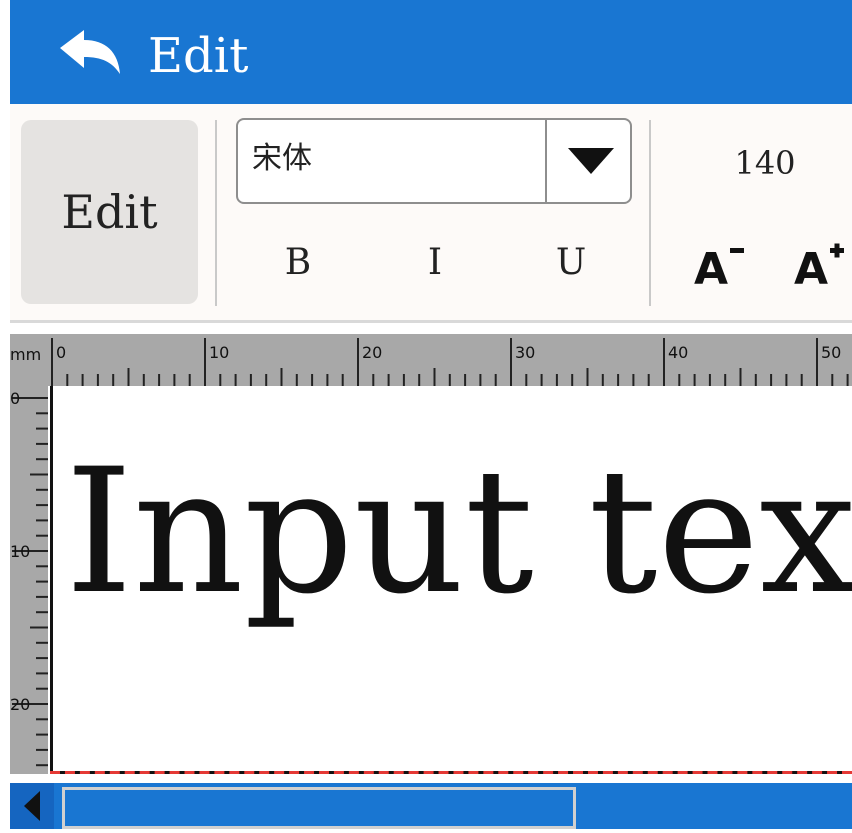 This screenshot has width=852, height=833. What do you see at coordinates (109, 212) in the screenshot?
I see `edit-mode-button: Edit` at bounding box center [109, 212].